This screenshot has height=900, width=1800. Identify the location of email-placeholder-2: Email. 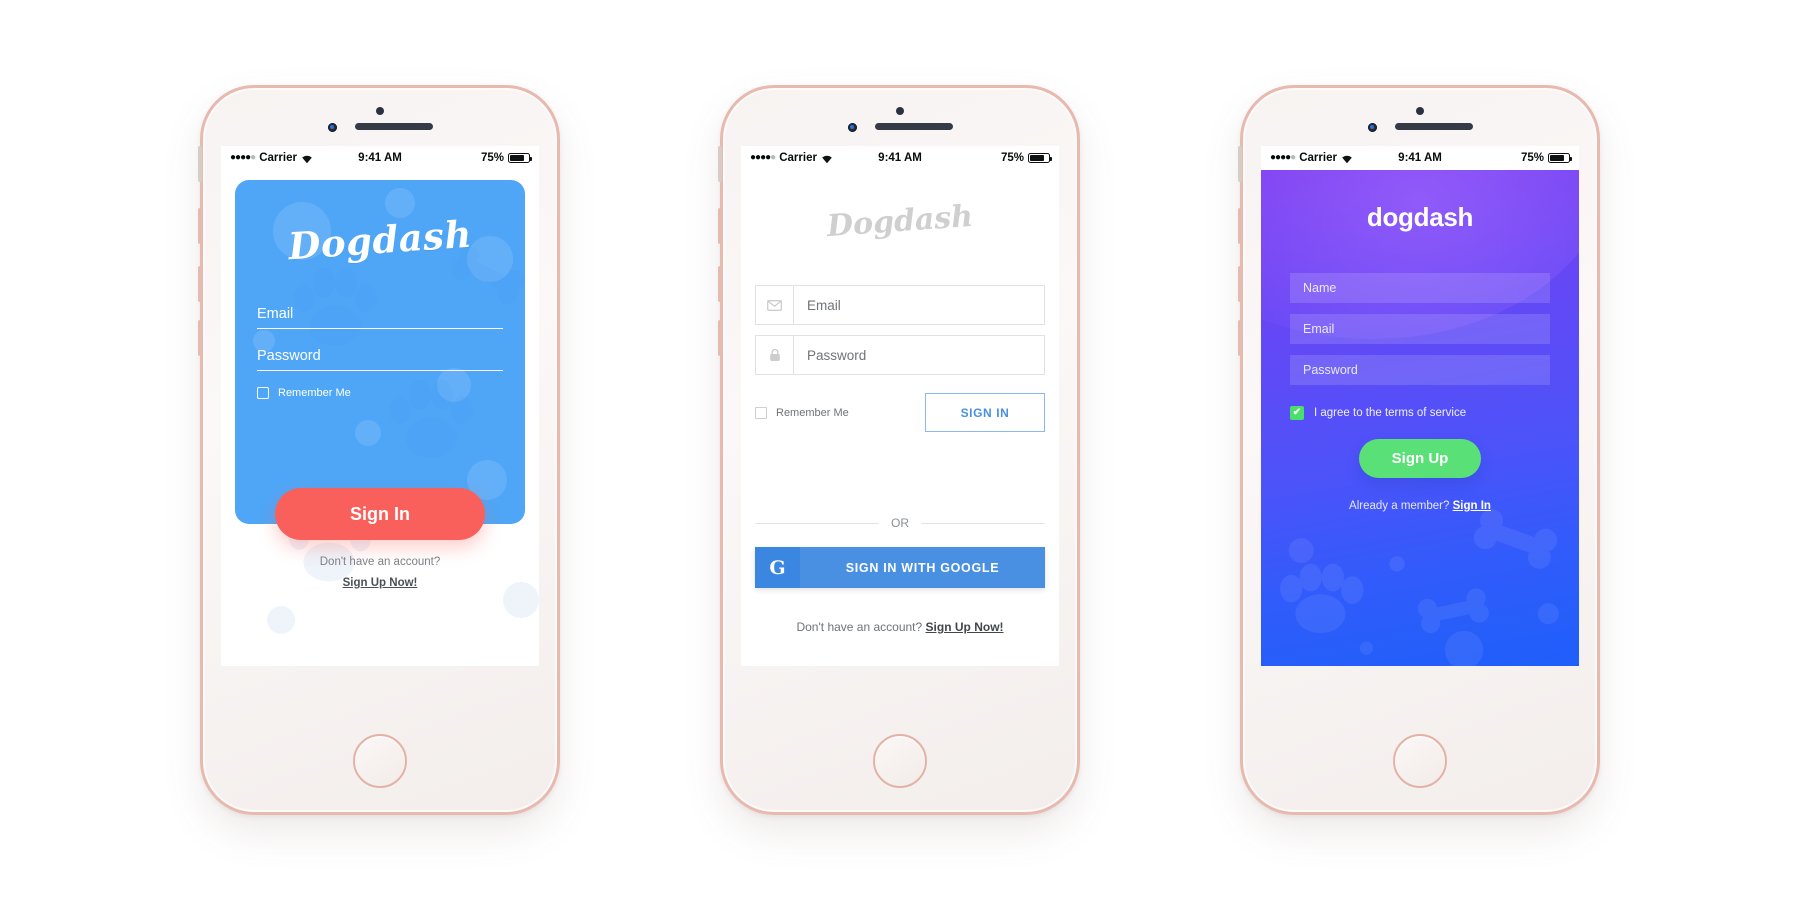
(824, 305).